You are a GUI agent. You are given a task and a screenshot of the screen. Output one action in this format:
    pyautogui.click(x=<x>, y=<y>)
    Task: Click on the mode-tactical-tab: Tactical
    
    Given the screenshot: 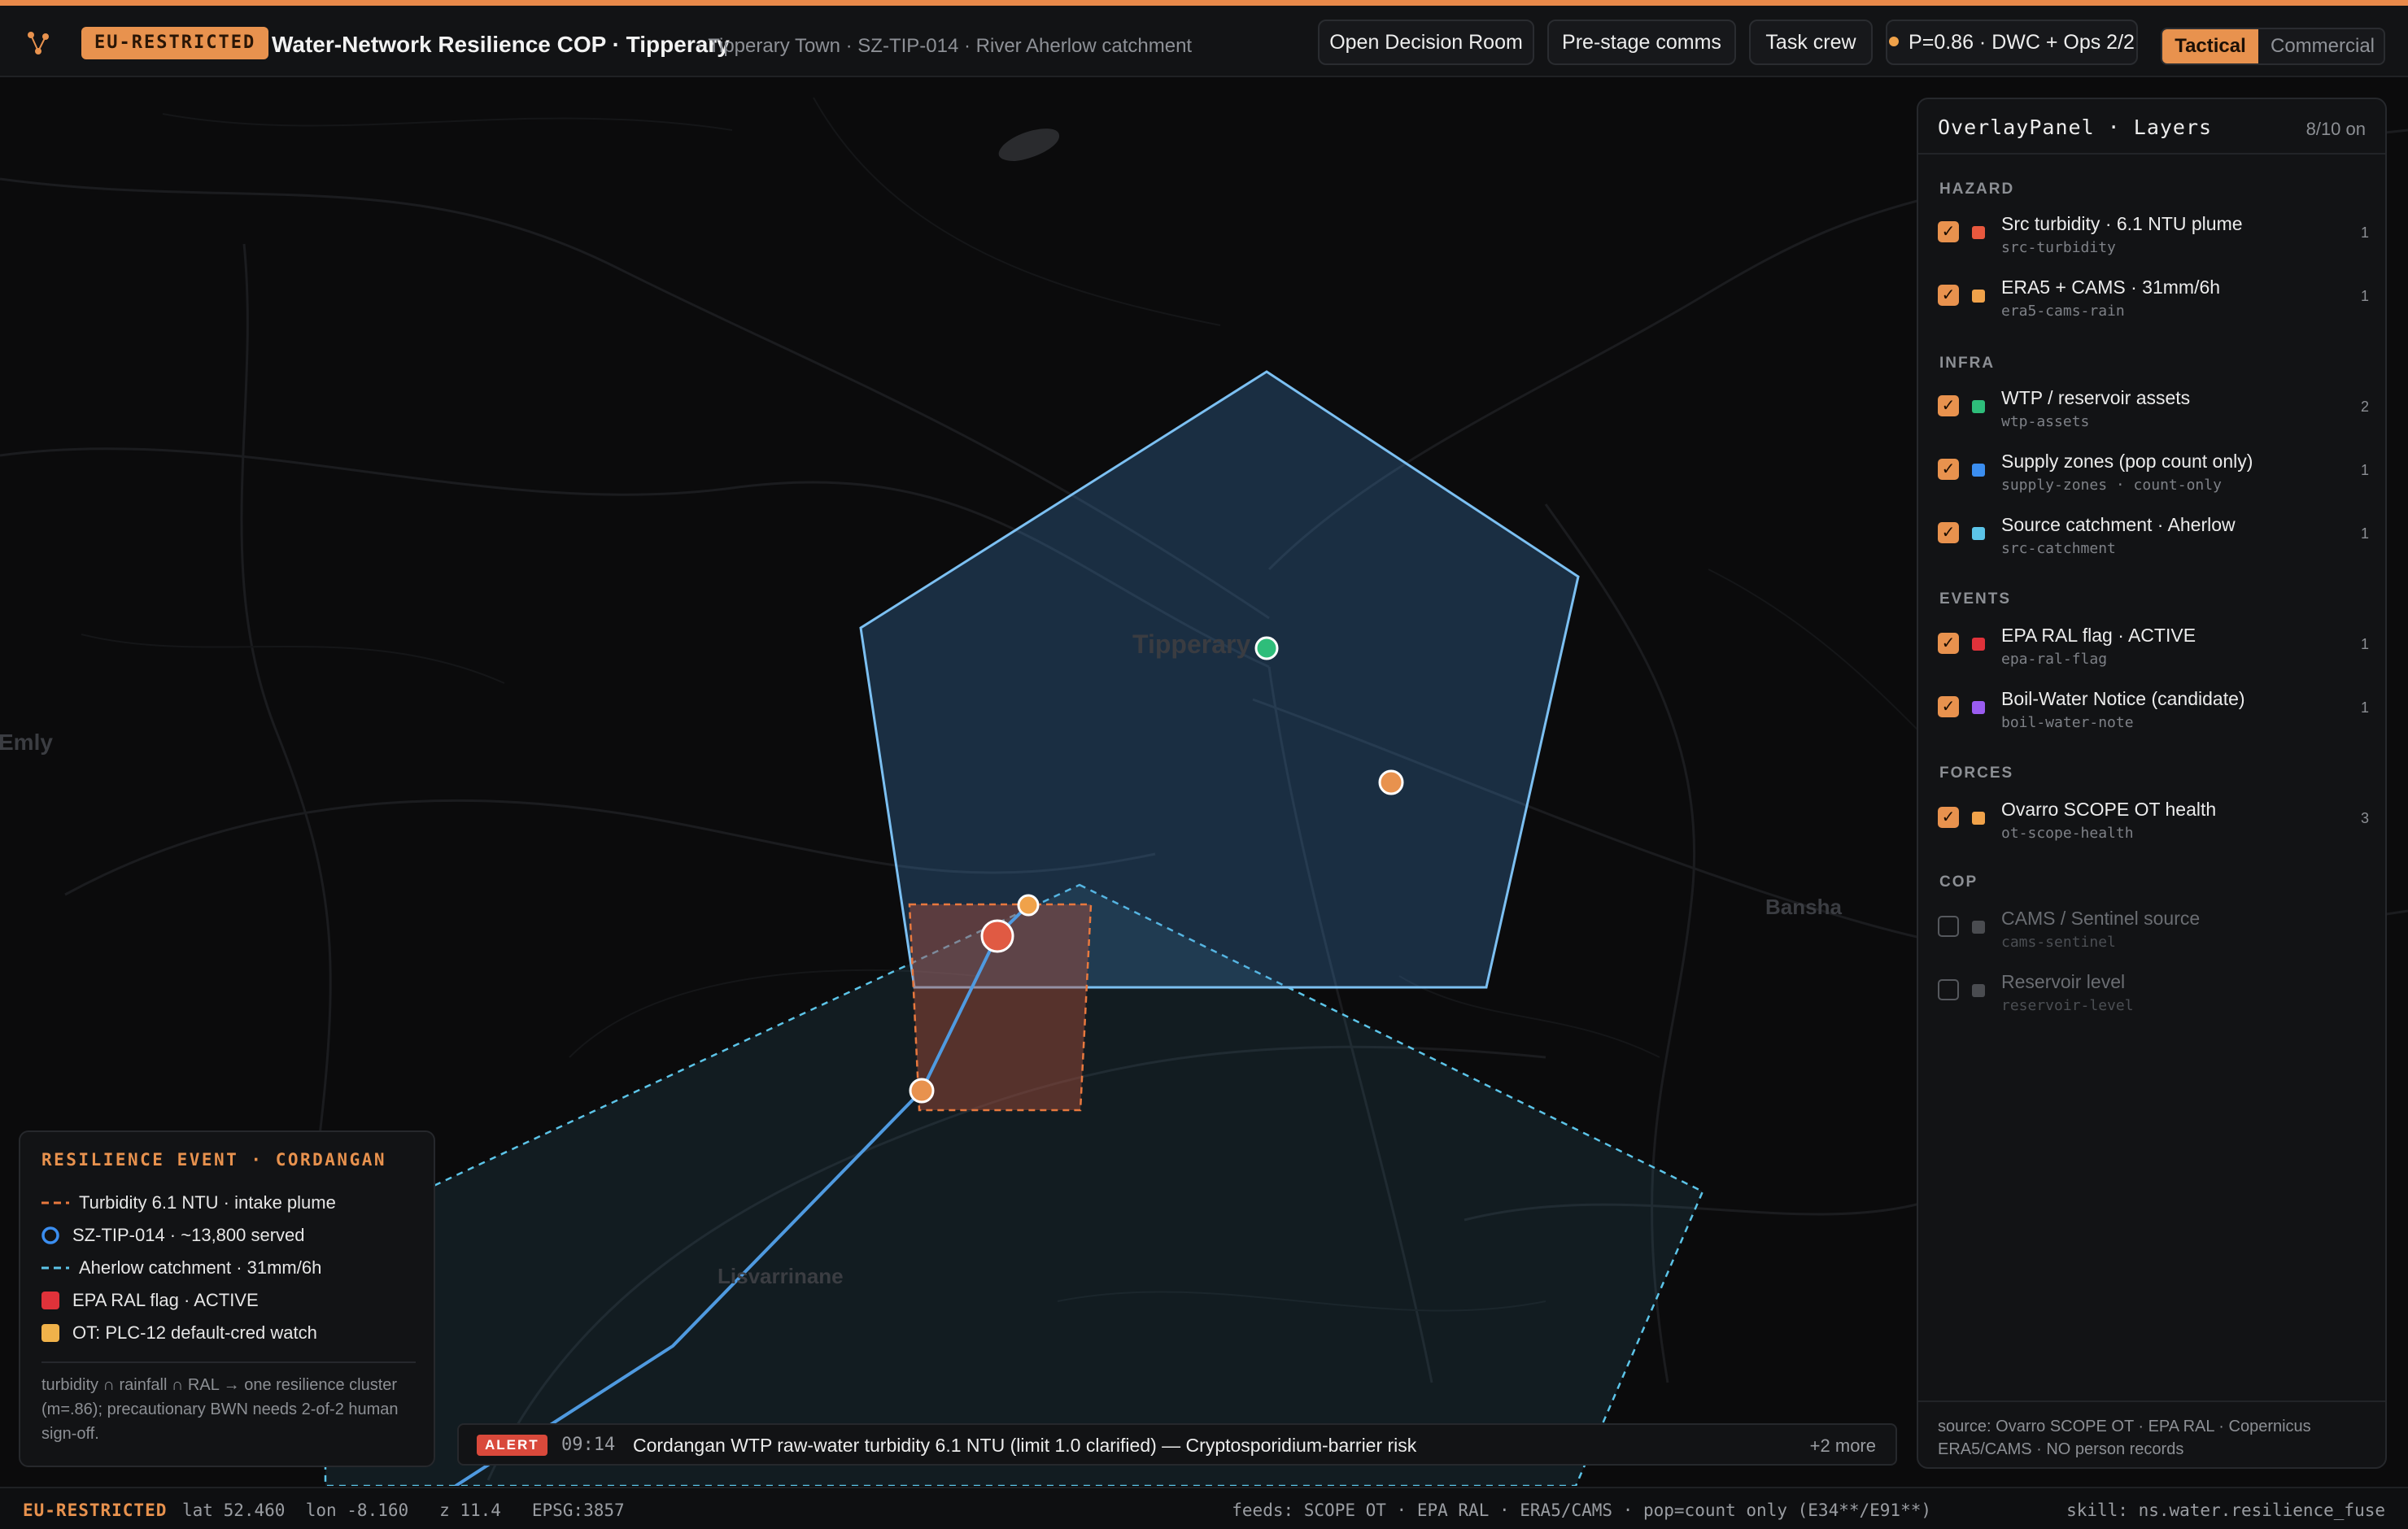 What is the action you would take?
    pyautogui.click(x=2210, y=46)
    